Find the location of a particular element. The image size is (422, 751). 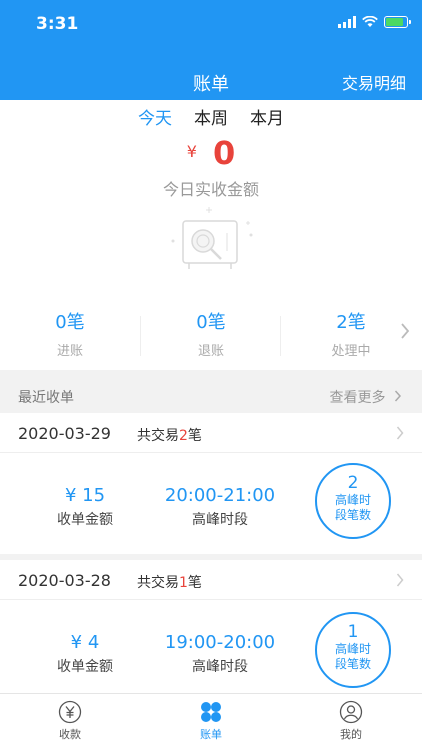

stat-incoming-value: 0笔 is located at coordinates (70, 322).